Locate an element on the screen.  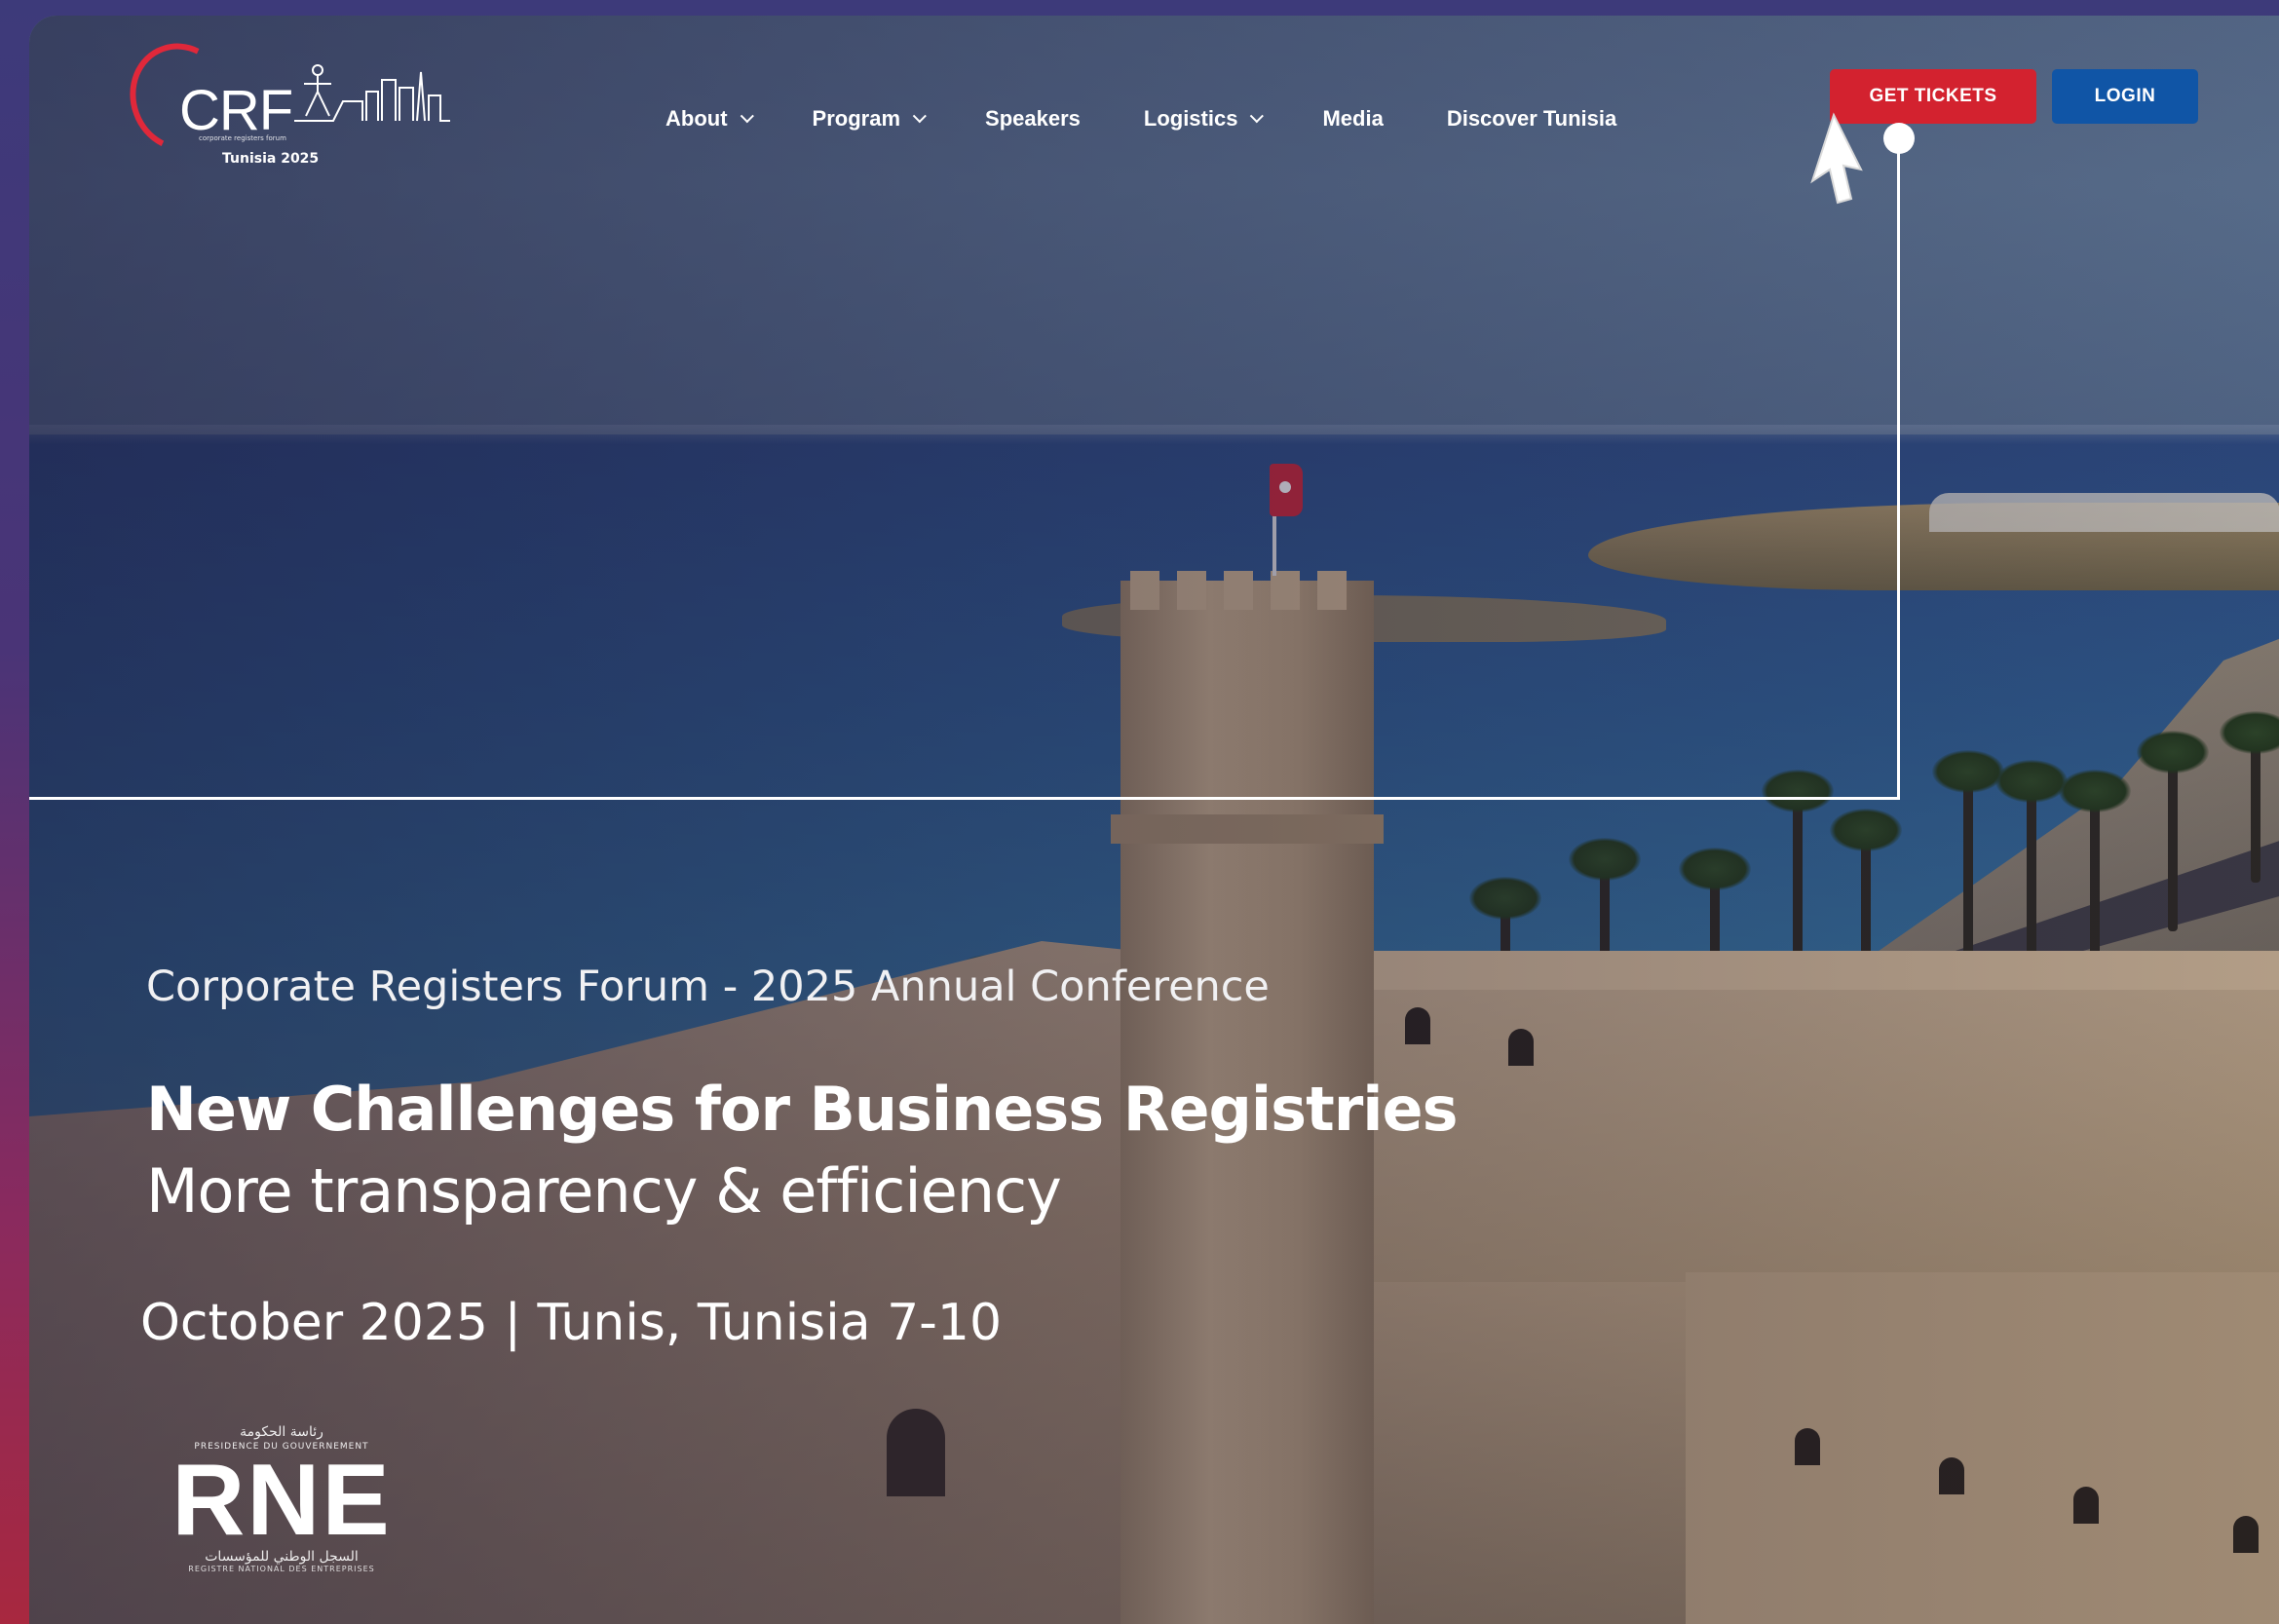
mouse-pointer-icon is located at coordinates (1837, 158).